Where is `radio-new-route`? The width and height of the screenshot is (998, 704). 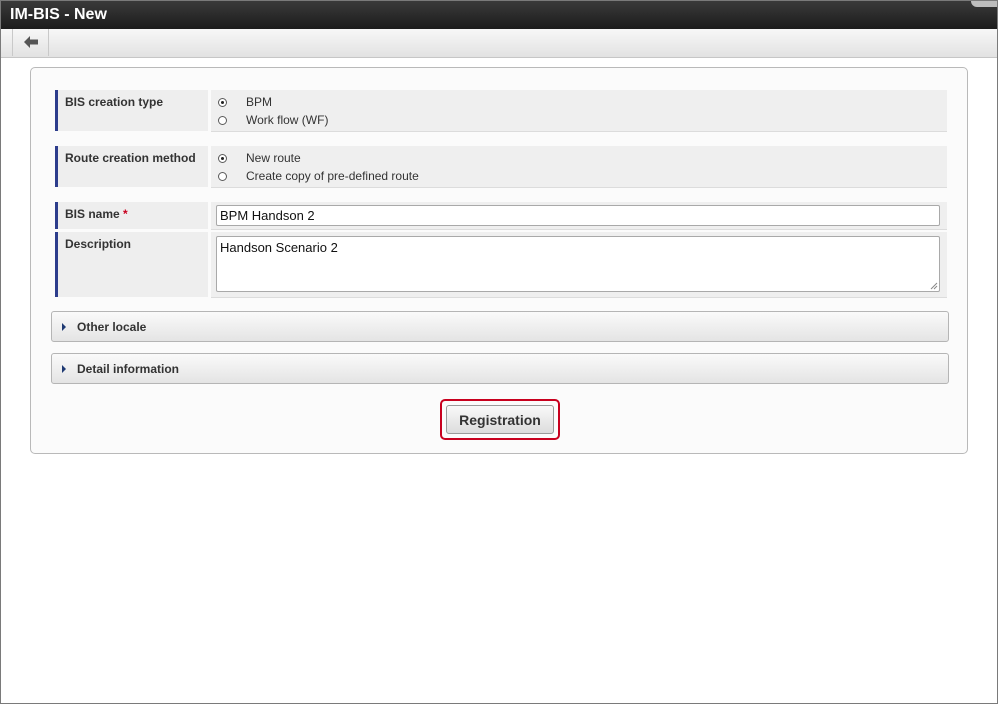 radio-new-route is located at coordinates (222, 158).